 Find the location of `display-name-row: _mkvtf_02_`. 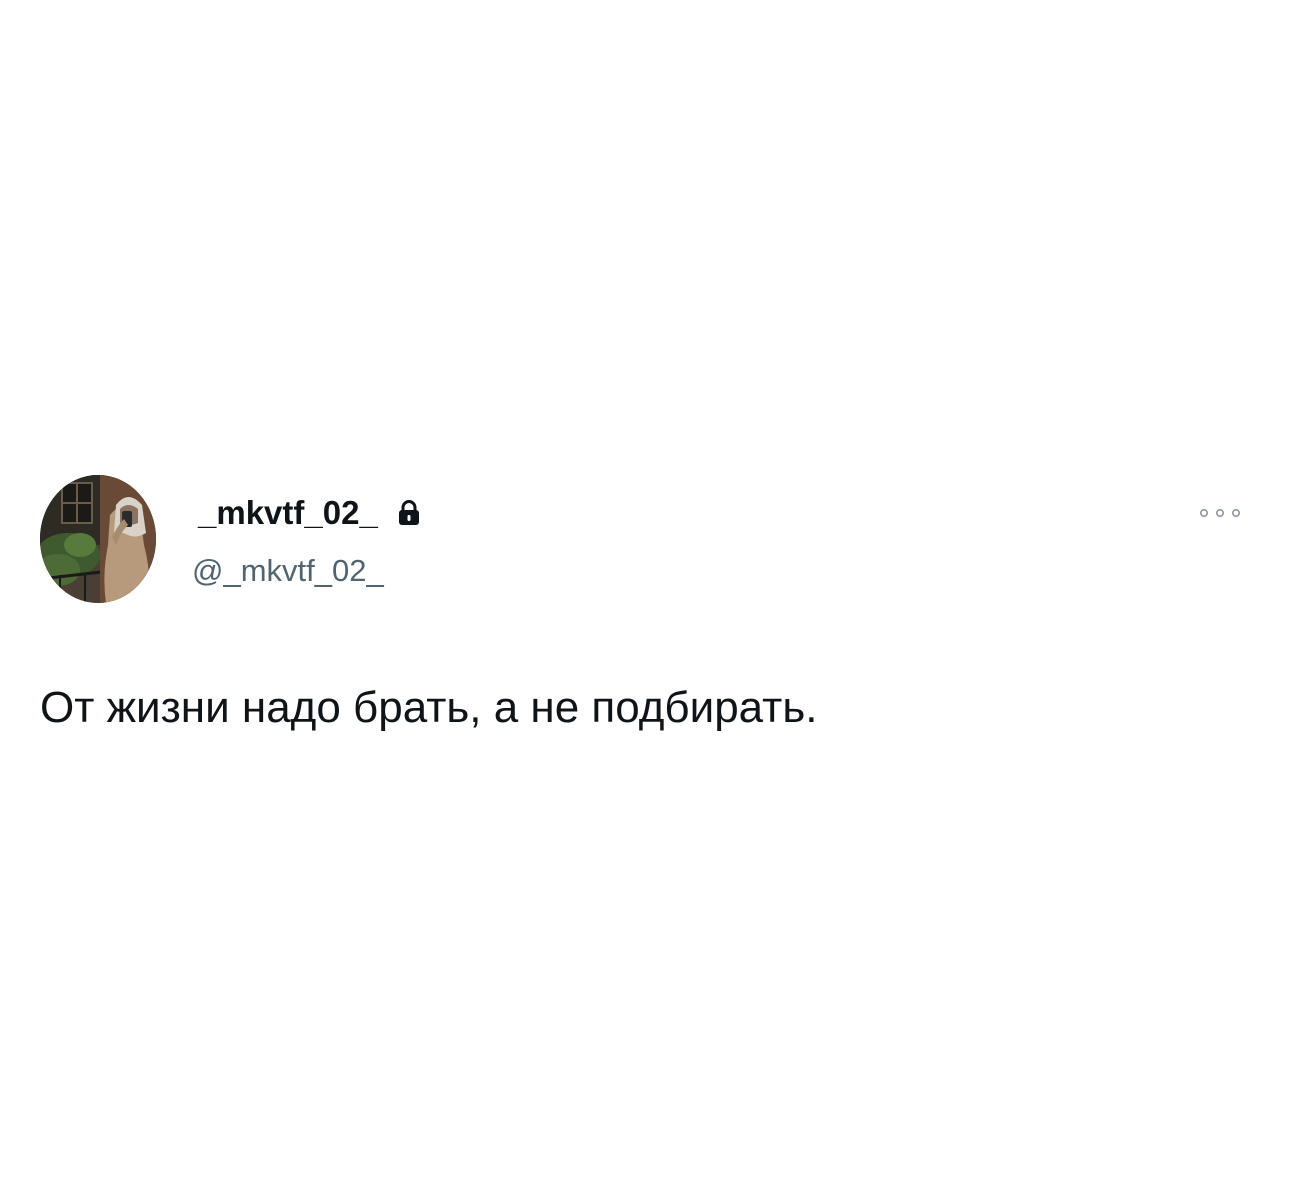

display-name-row: _mkvtf_02_ is located at coordinates (309, 513).